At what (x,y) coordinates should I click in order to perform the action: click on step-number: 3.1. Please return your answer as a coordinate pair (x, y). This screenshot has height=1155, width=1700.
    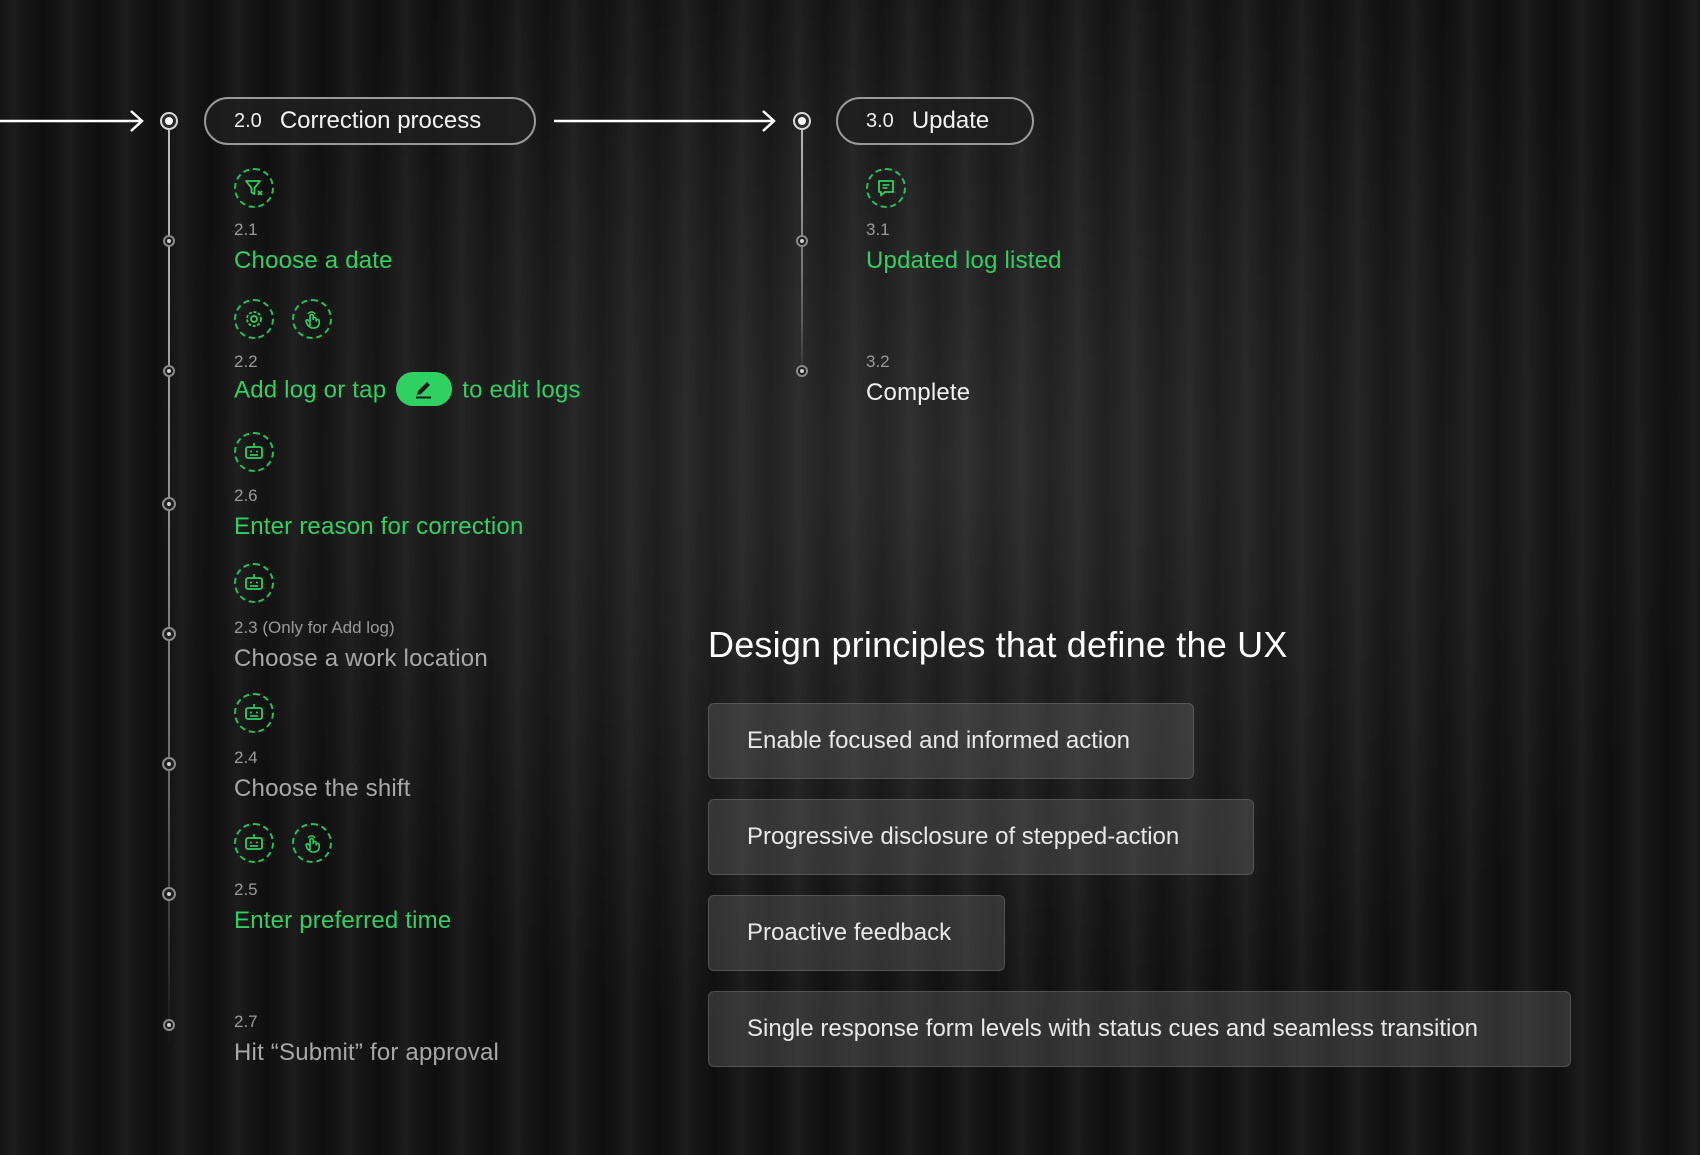
    Looking at the image, I should click on (878, 229).